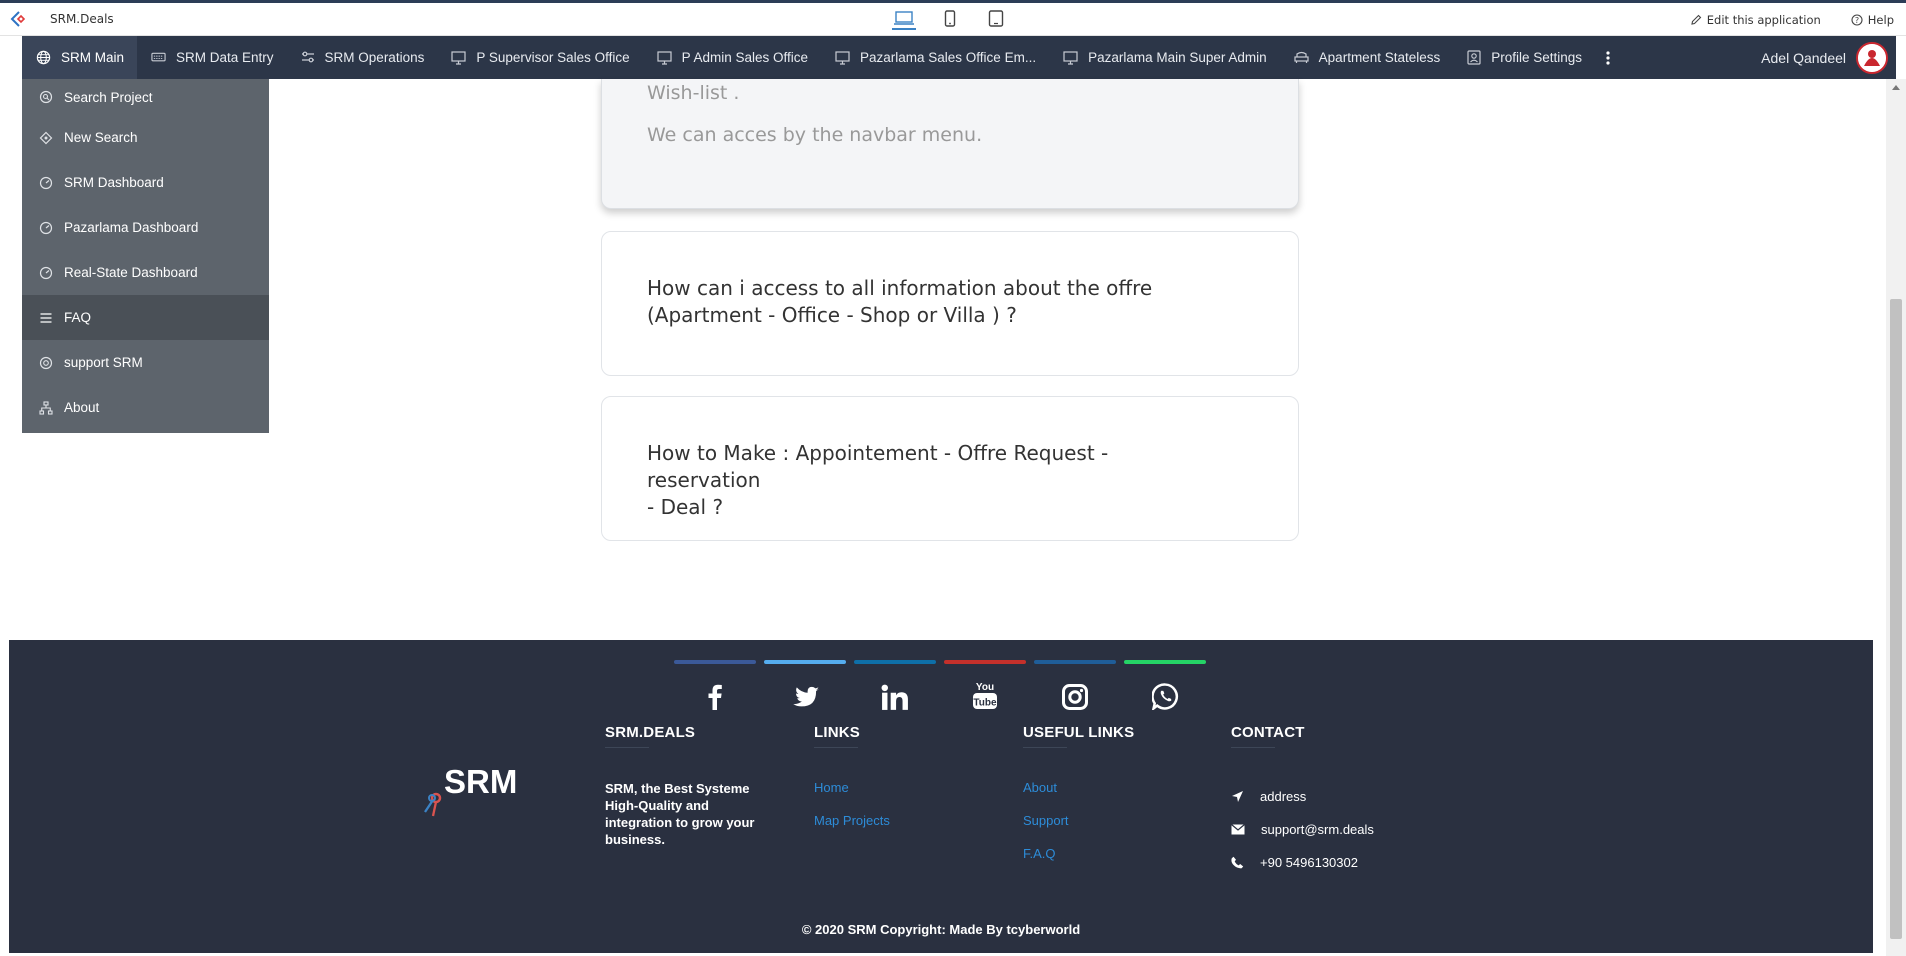 This screenshot has height=956, width=1906. What do you see at coordinates (1301, 57) in the screenshot?
I see `couch-icon` at bounding box center [1301, 57].